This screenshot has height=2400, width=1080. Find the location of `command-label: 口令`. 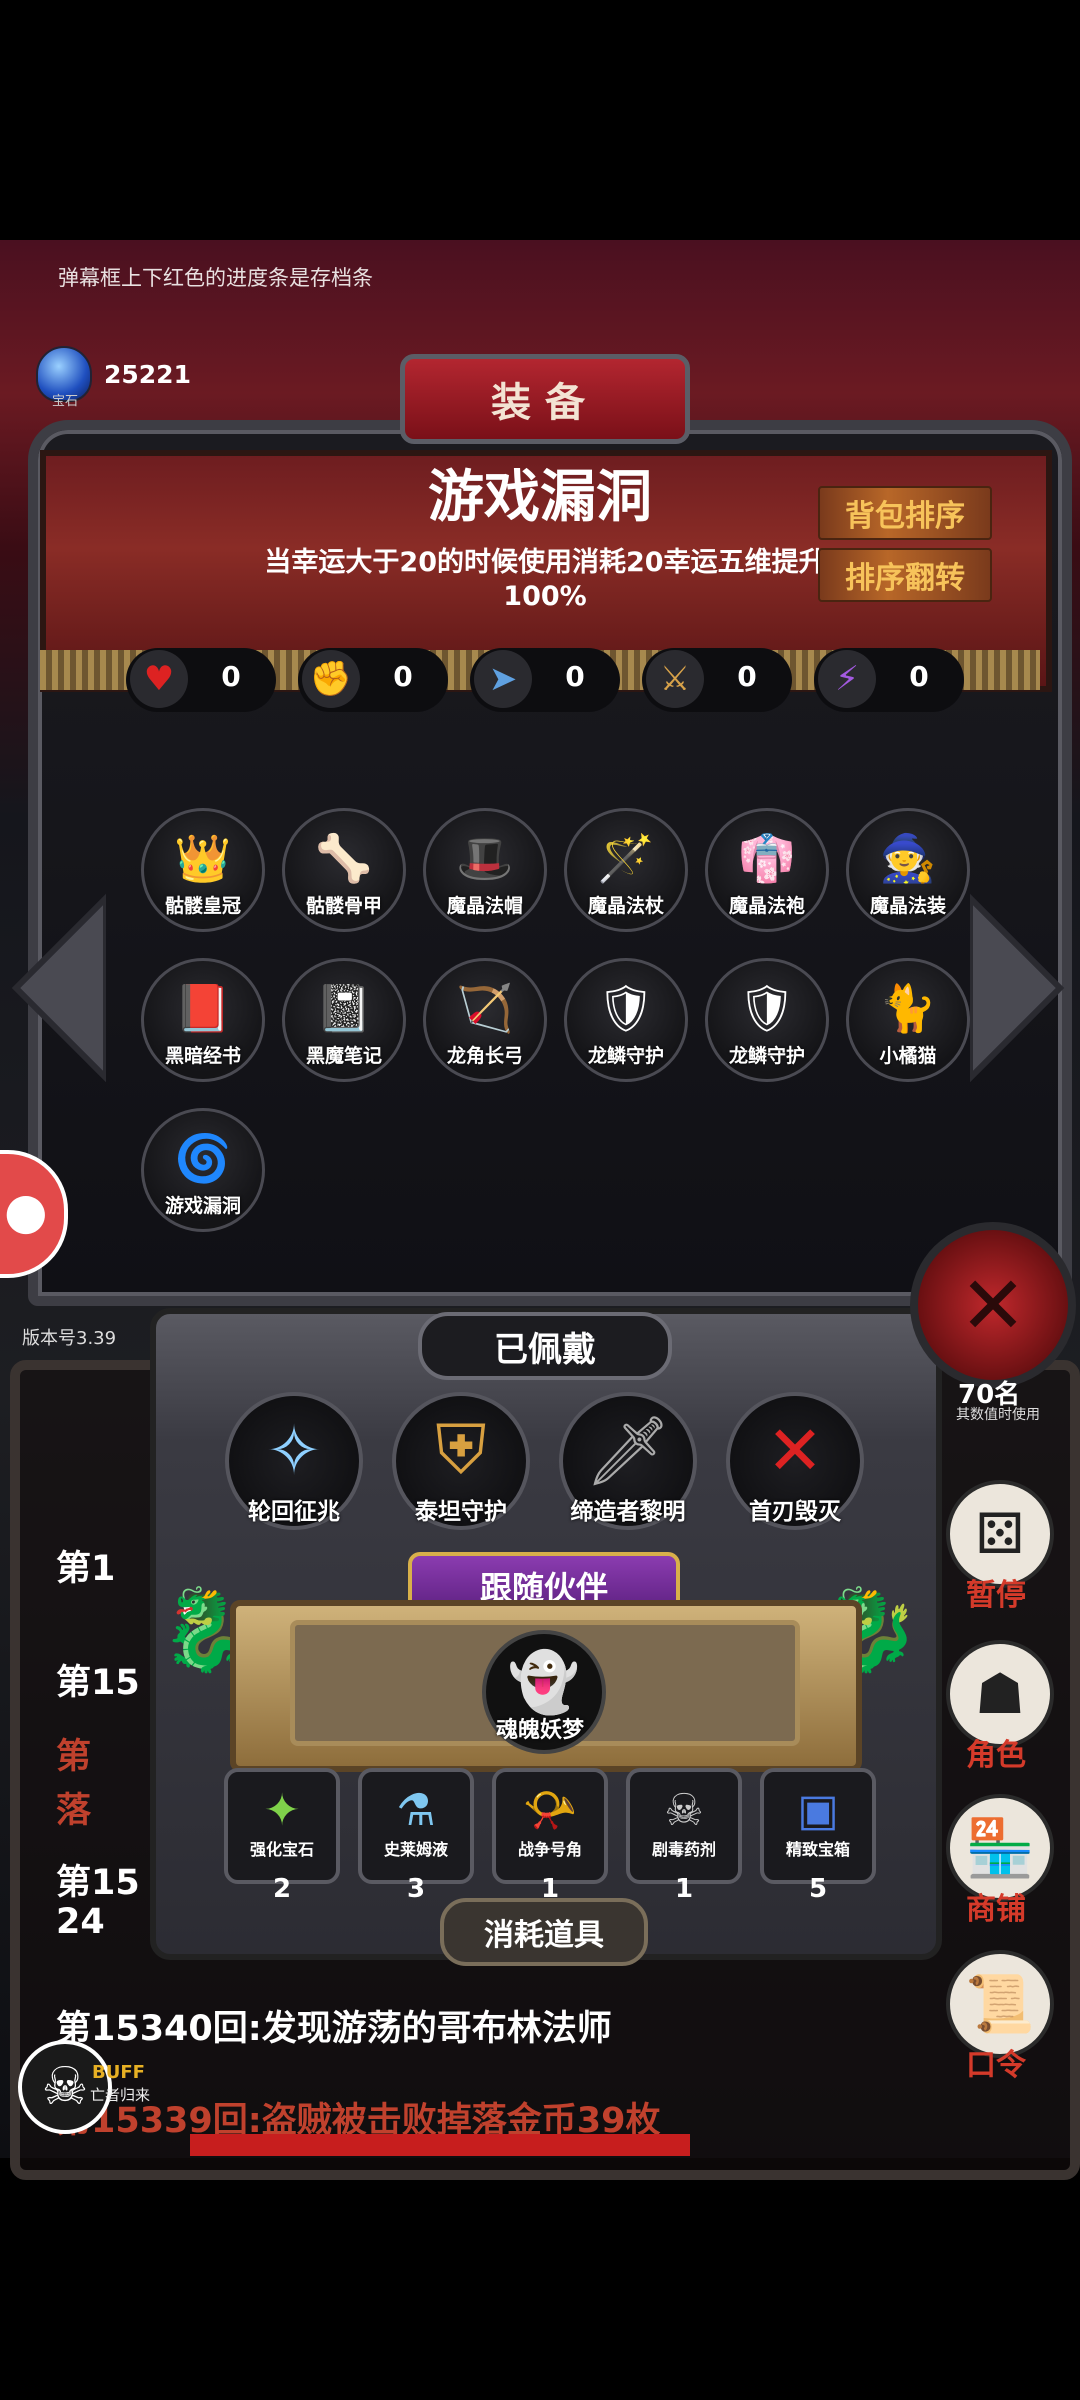

command-label: 口令 is located at coordinates (996, 2065).